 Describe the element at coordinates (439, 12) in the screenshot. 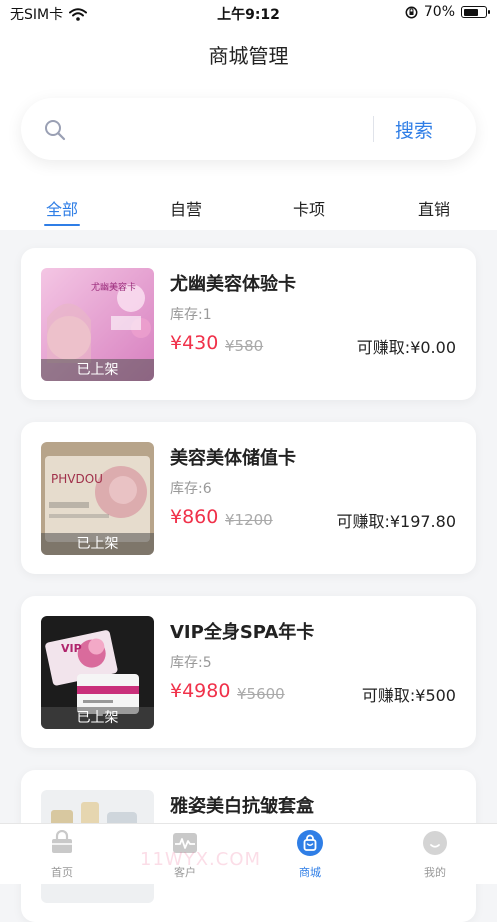

I see `battery-percent: 70%` at that location.